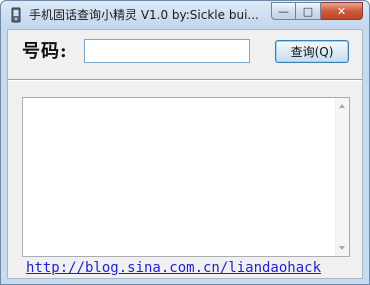 Image resolution: width=370 pixels, height=285 pixels. Describe the element at coordinates (173, 268) in the screenshot. I see `blog-link: http://blog.sina.com.cn/liandaohack` at that location.